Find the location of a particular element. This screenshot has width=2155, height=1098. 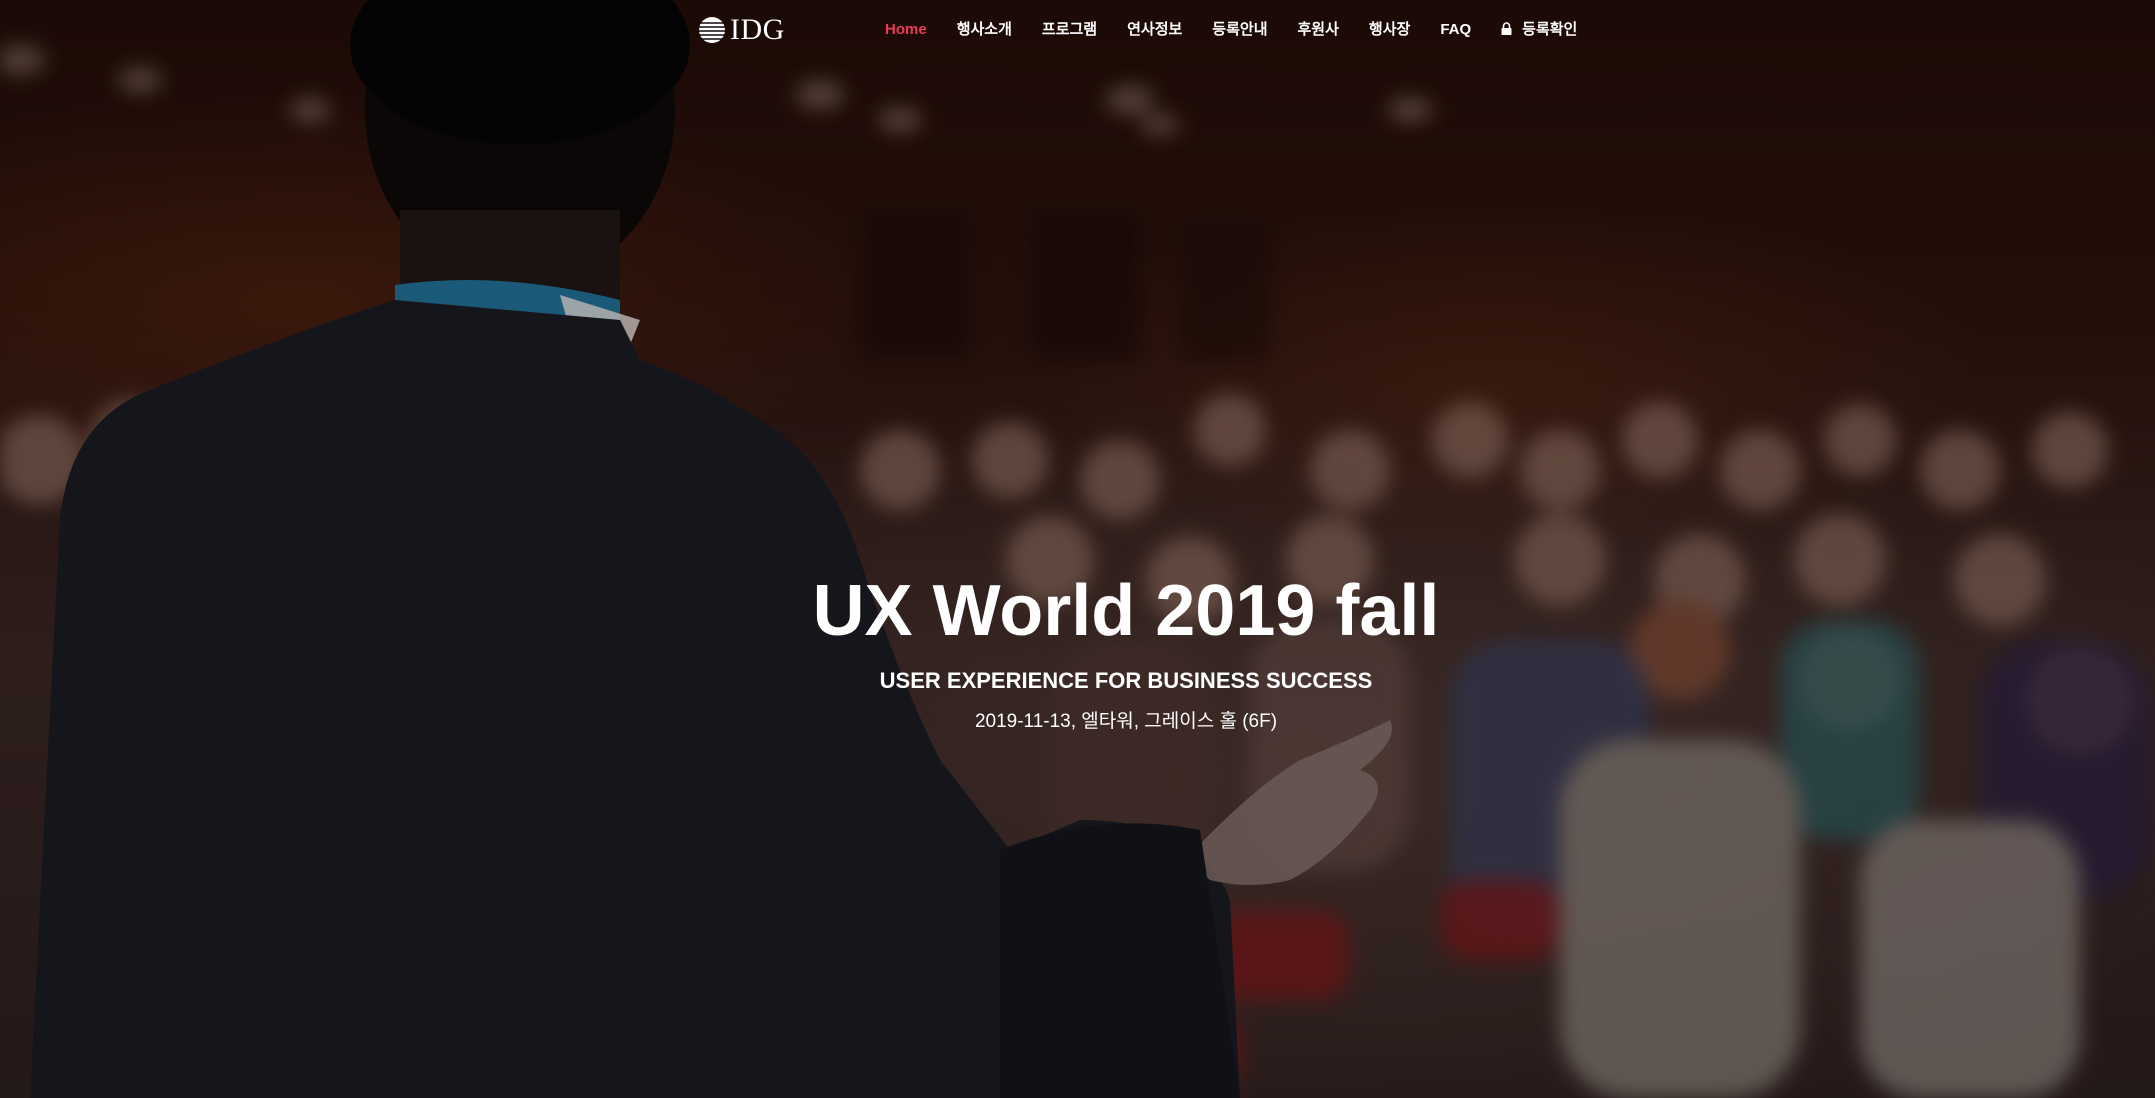

nav-item-speakers: 연사정보 is located at coordinates (1154, 30).